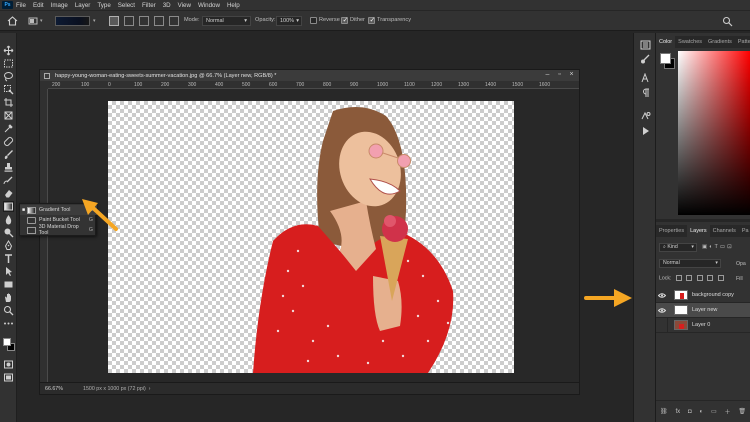 The image size is (750, 422). I want to click on frame-tool-icon, so click(8, 115).